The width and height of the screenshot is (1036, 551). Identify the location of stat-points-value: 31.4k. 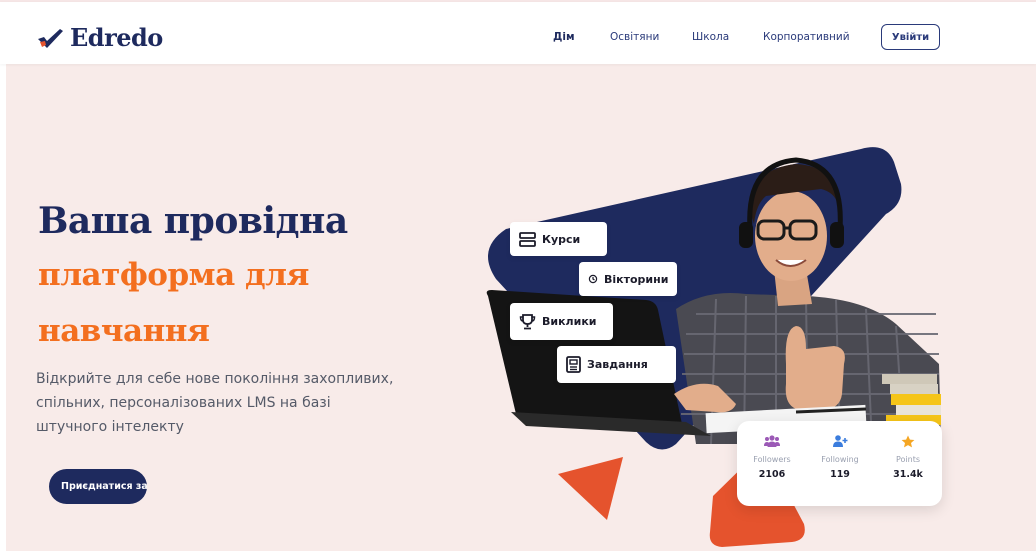
(908, 474).